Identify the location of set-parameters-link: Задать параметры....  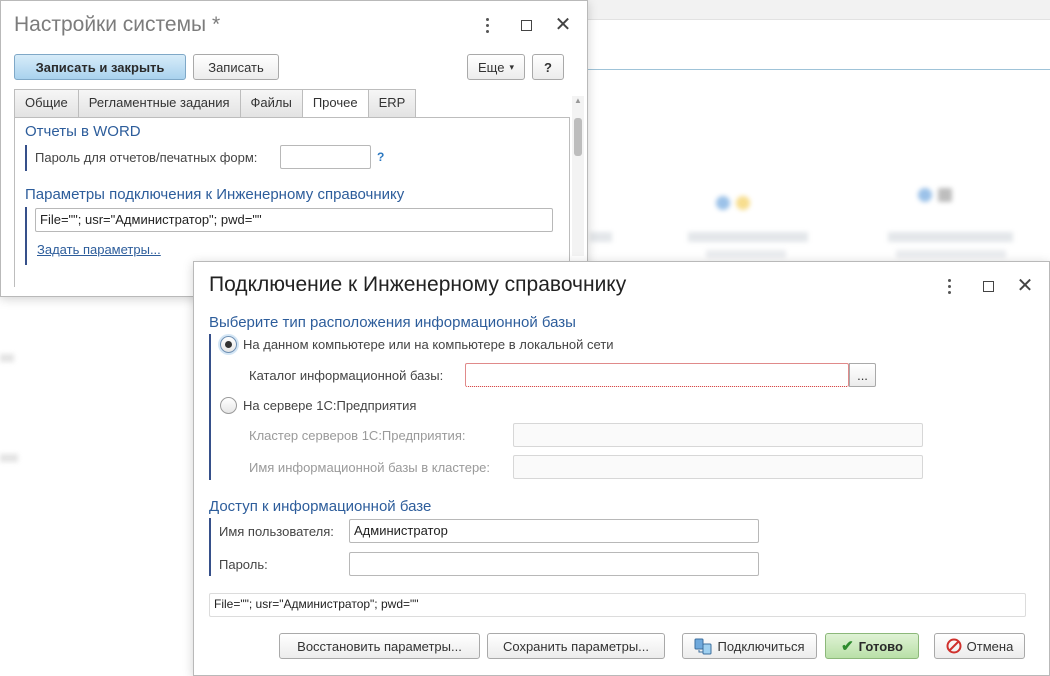
(99, 249).